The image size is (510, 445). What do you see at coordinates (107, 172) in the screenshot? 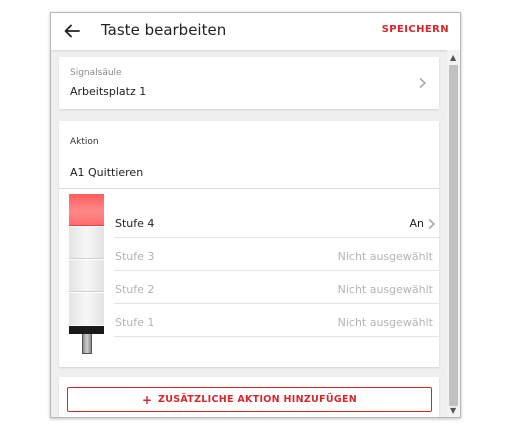
I see `action-value: A1 Quittieren` at bounding box center [107, 172].